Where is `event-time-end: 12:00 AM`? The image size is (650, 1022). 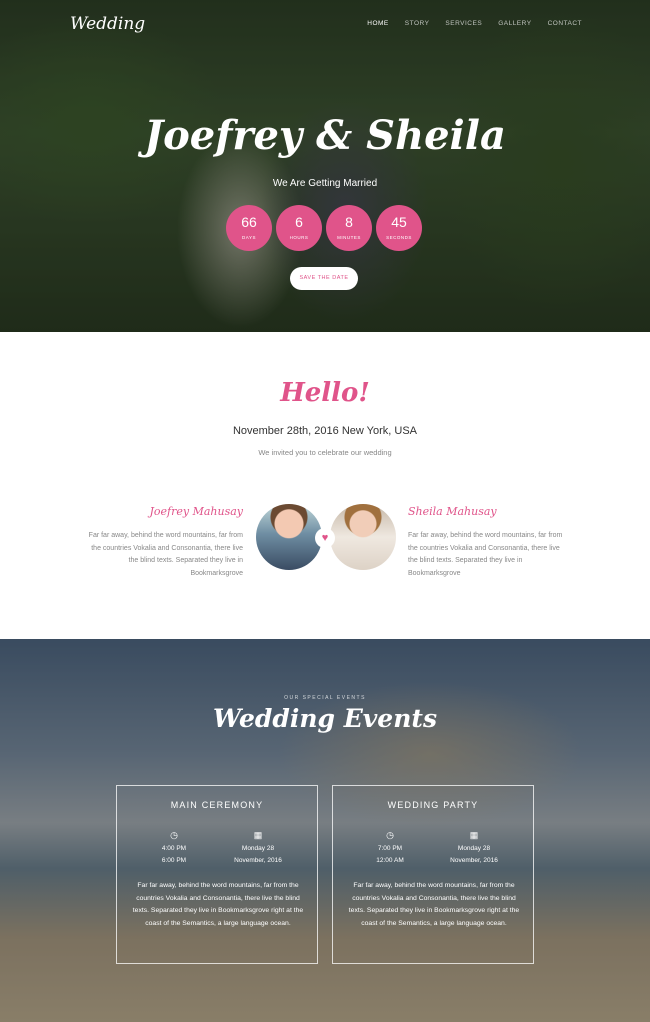 event-time-end: 12:00 AM is located at coordinates (390, 860).